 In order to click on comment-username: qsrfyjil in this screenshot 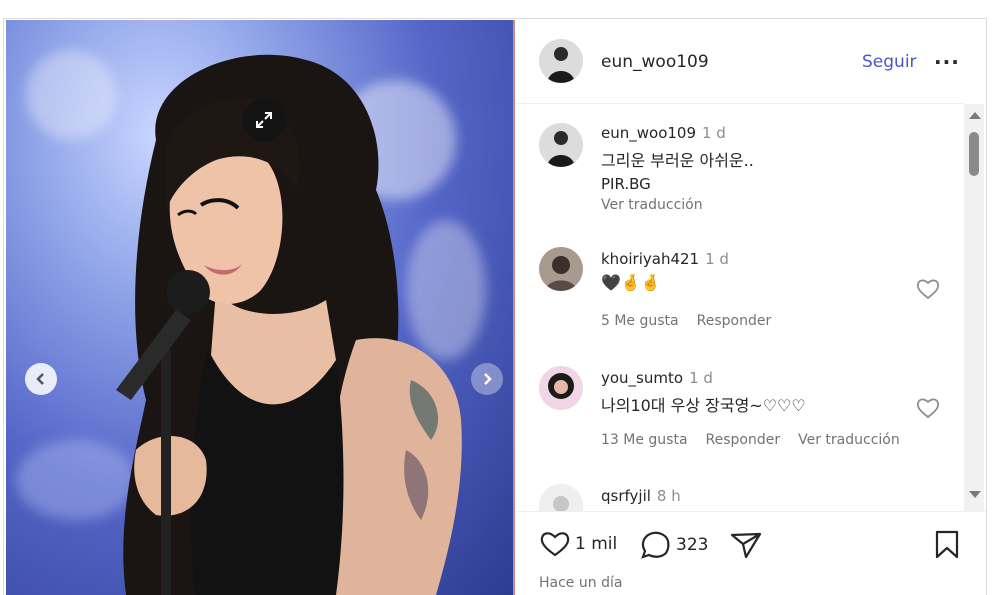, I will do `click(626, 496)`.